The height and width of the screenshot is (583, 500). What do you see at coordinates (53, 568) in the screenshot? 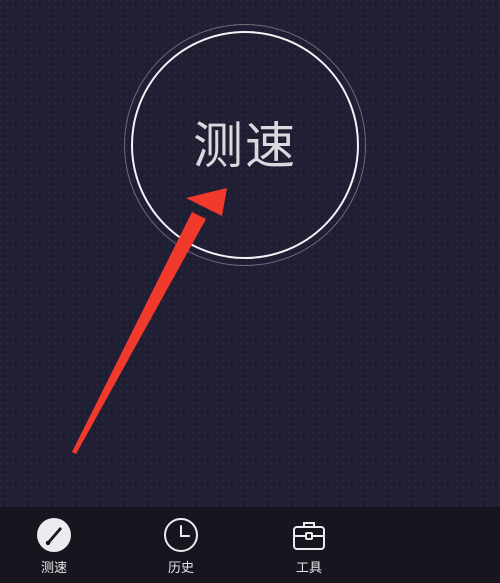
I see `tab-speed-test-label: 测速` at bounding box center [53, 568].